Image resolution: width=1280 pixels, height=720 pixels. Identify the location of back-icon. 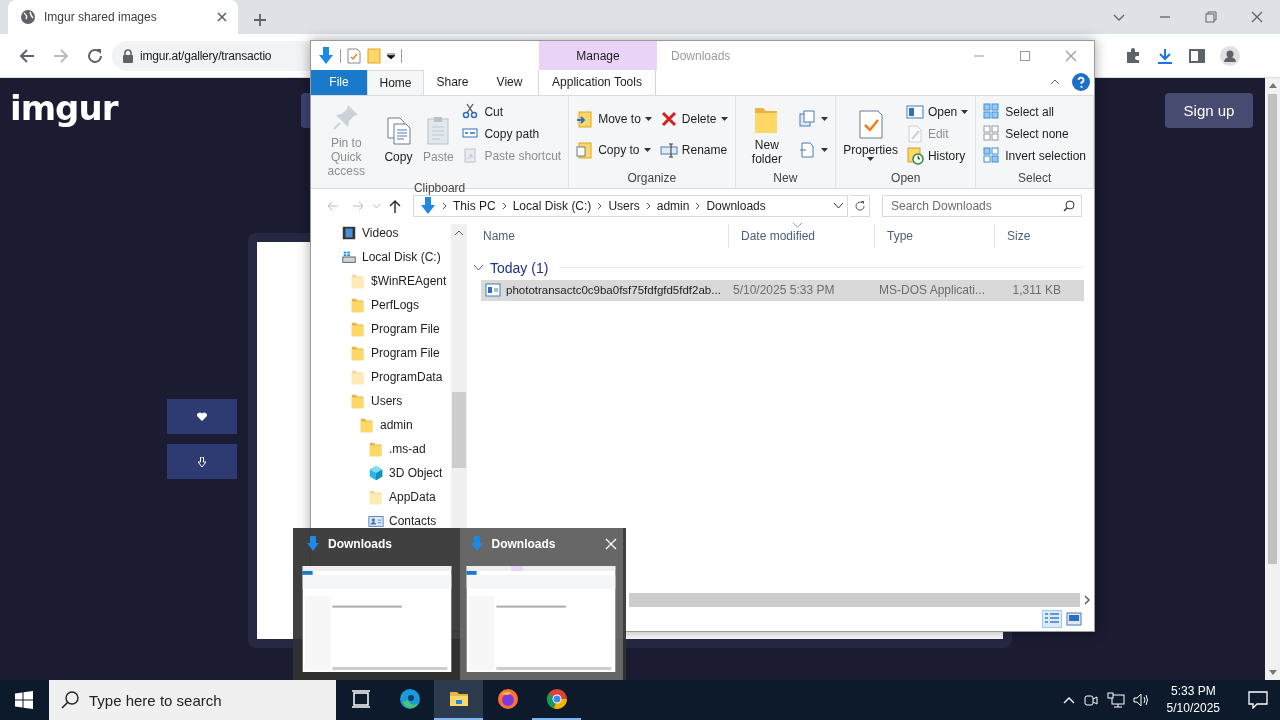
(27, 55).